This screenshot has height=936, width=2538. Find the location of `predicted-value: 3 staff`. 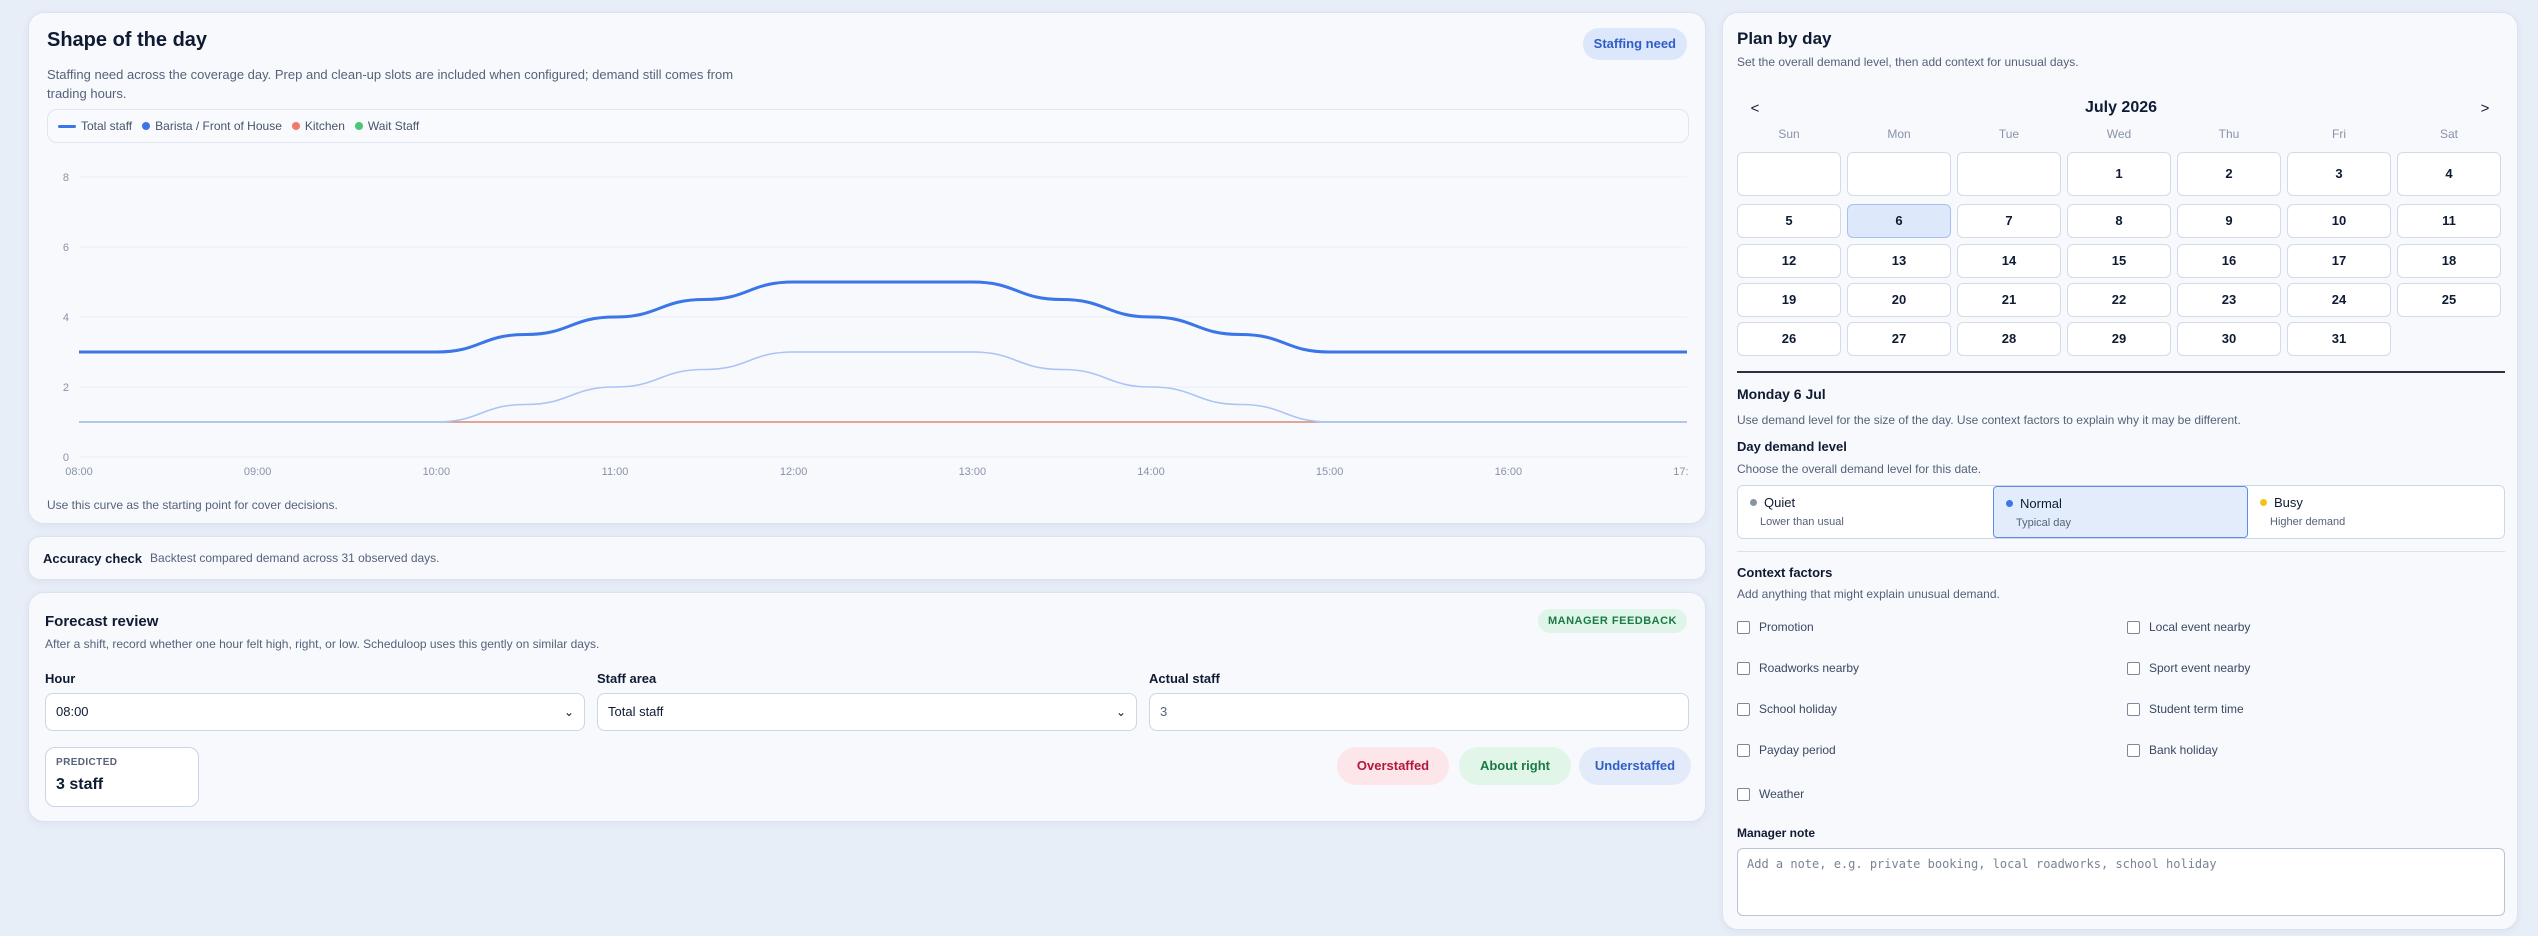

predicted-value: 3 staff is located at coordinates (80, 784).